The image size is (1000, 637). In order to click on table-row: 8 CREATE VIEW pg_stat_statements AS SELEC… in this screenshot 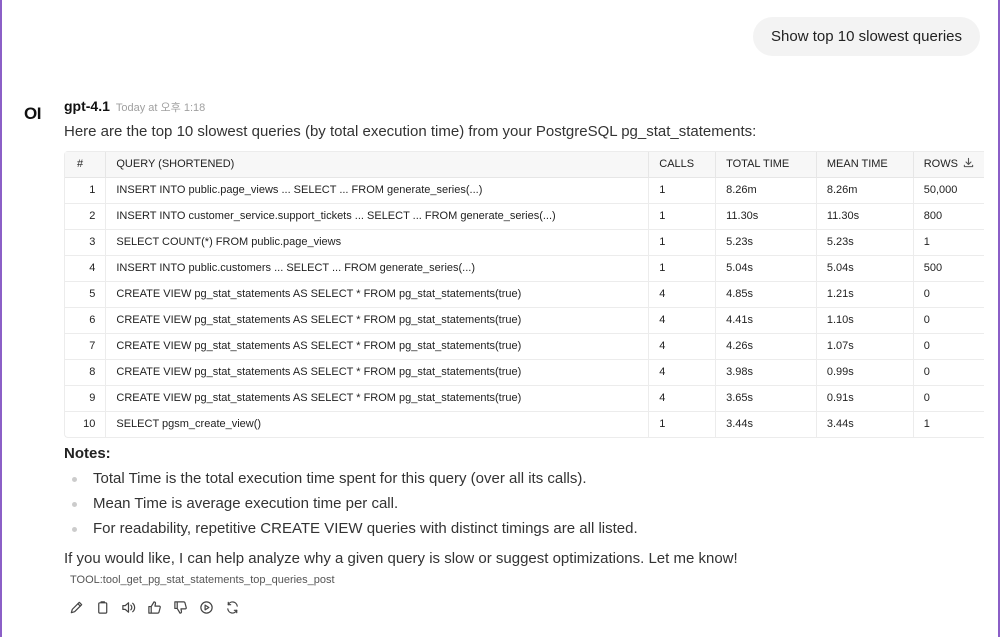, I will do `click(524, 372)`.